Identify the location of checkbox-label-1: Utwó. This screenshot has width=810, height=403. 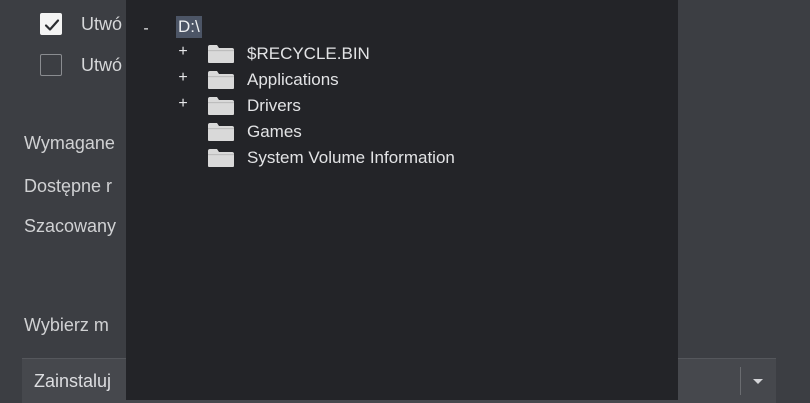
(102, 24).